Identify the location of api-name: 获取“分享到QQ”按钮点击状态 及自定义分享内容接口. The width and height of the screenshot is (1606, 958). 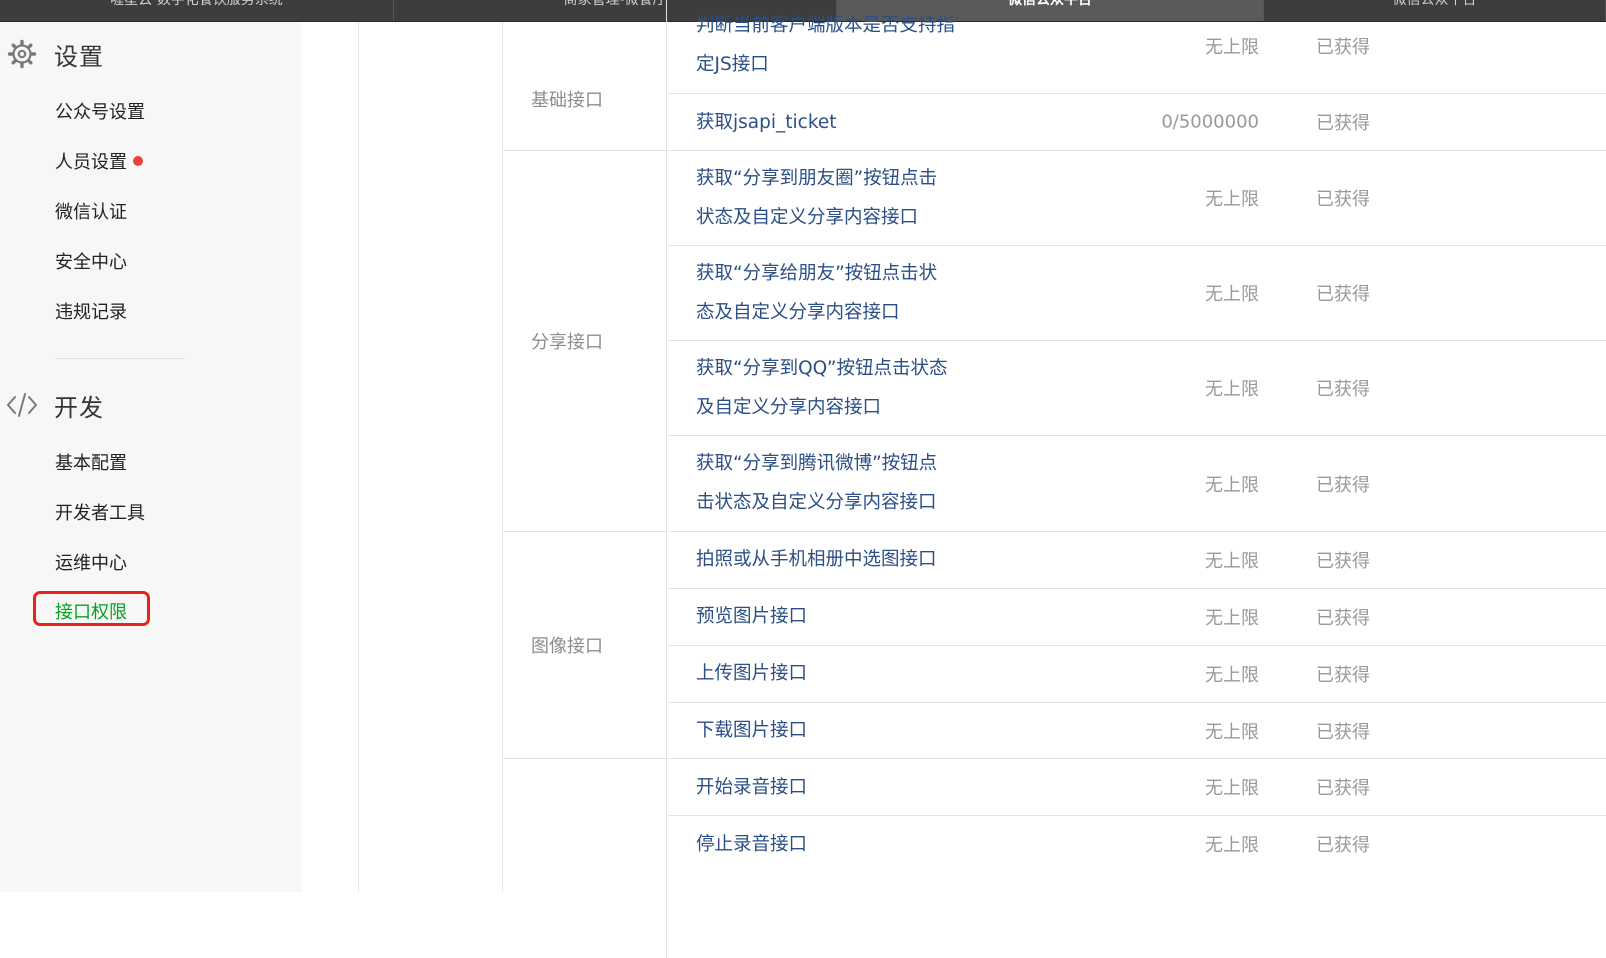
(841, 388).